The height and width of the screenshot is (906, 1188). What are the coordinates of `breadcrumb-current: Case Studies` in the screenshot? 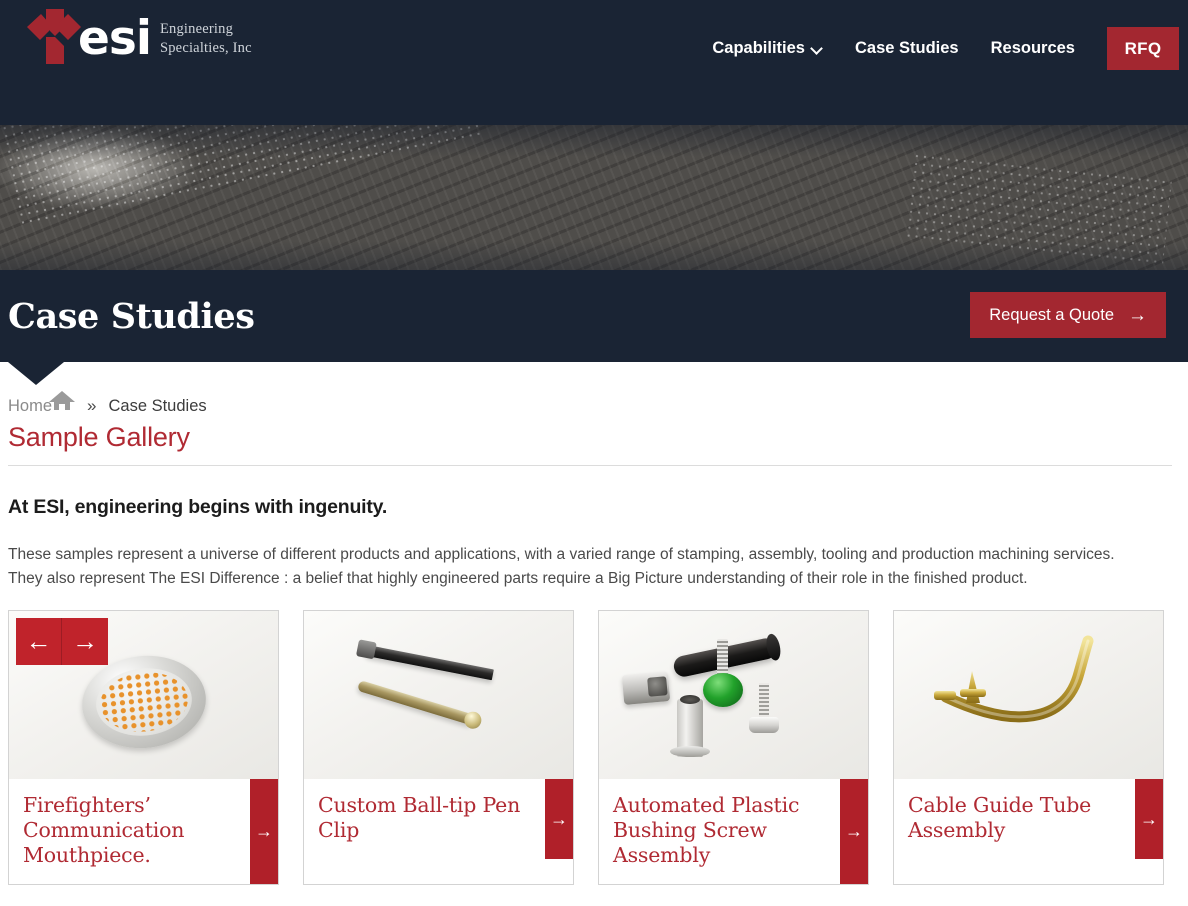 It's located at (157, 405).